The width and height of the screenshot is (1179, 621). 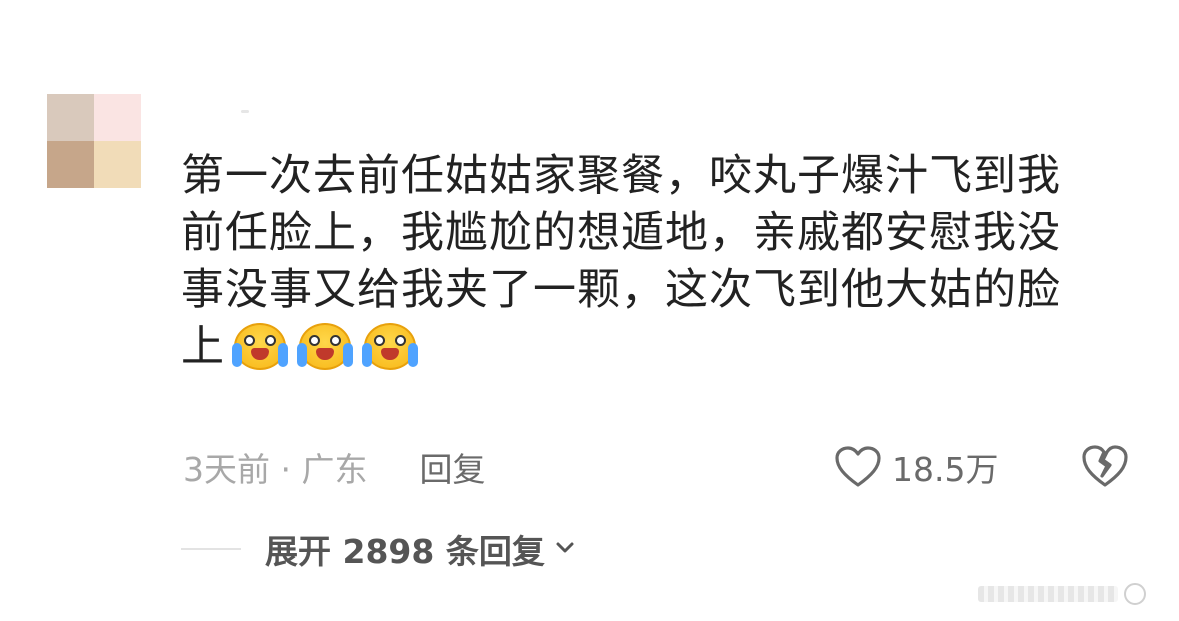 What do you see at coordinates (211, 549) in the screenshot?
I see `divider` at bounding box center [211, 549].